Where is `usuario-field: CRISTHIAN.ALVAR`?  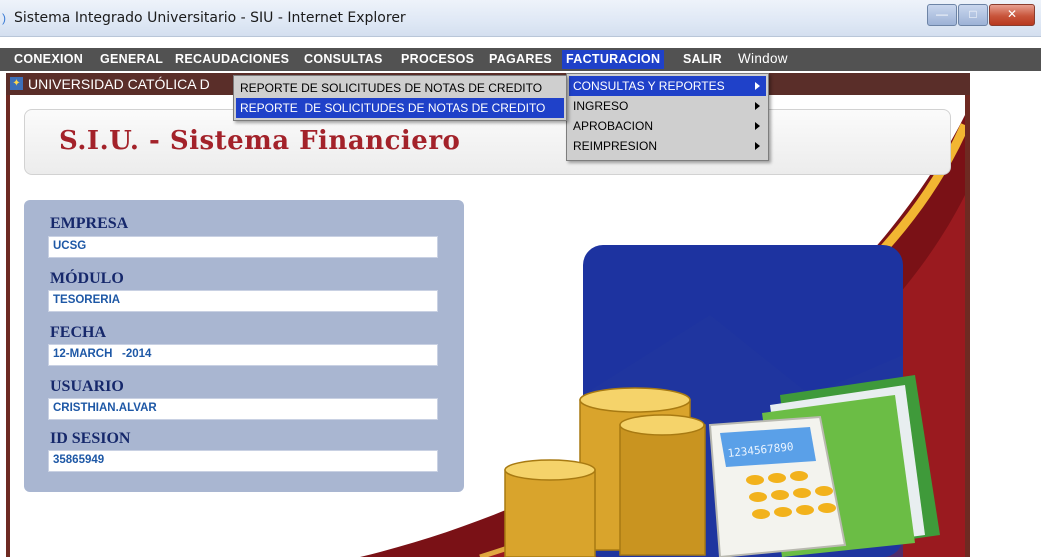
usuario-field: CRISTHIAN.ALVAR is located at coordinates (243, 409).